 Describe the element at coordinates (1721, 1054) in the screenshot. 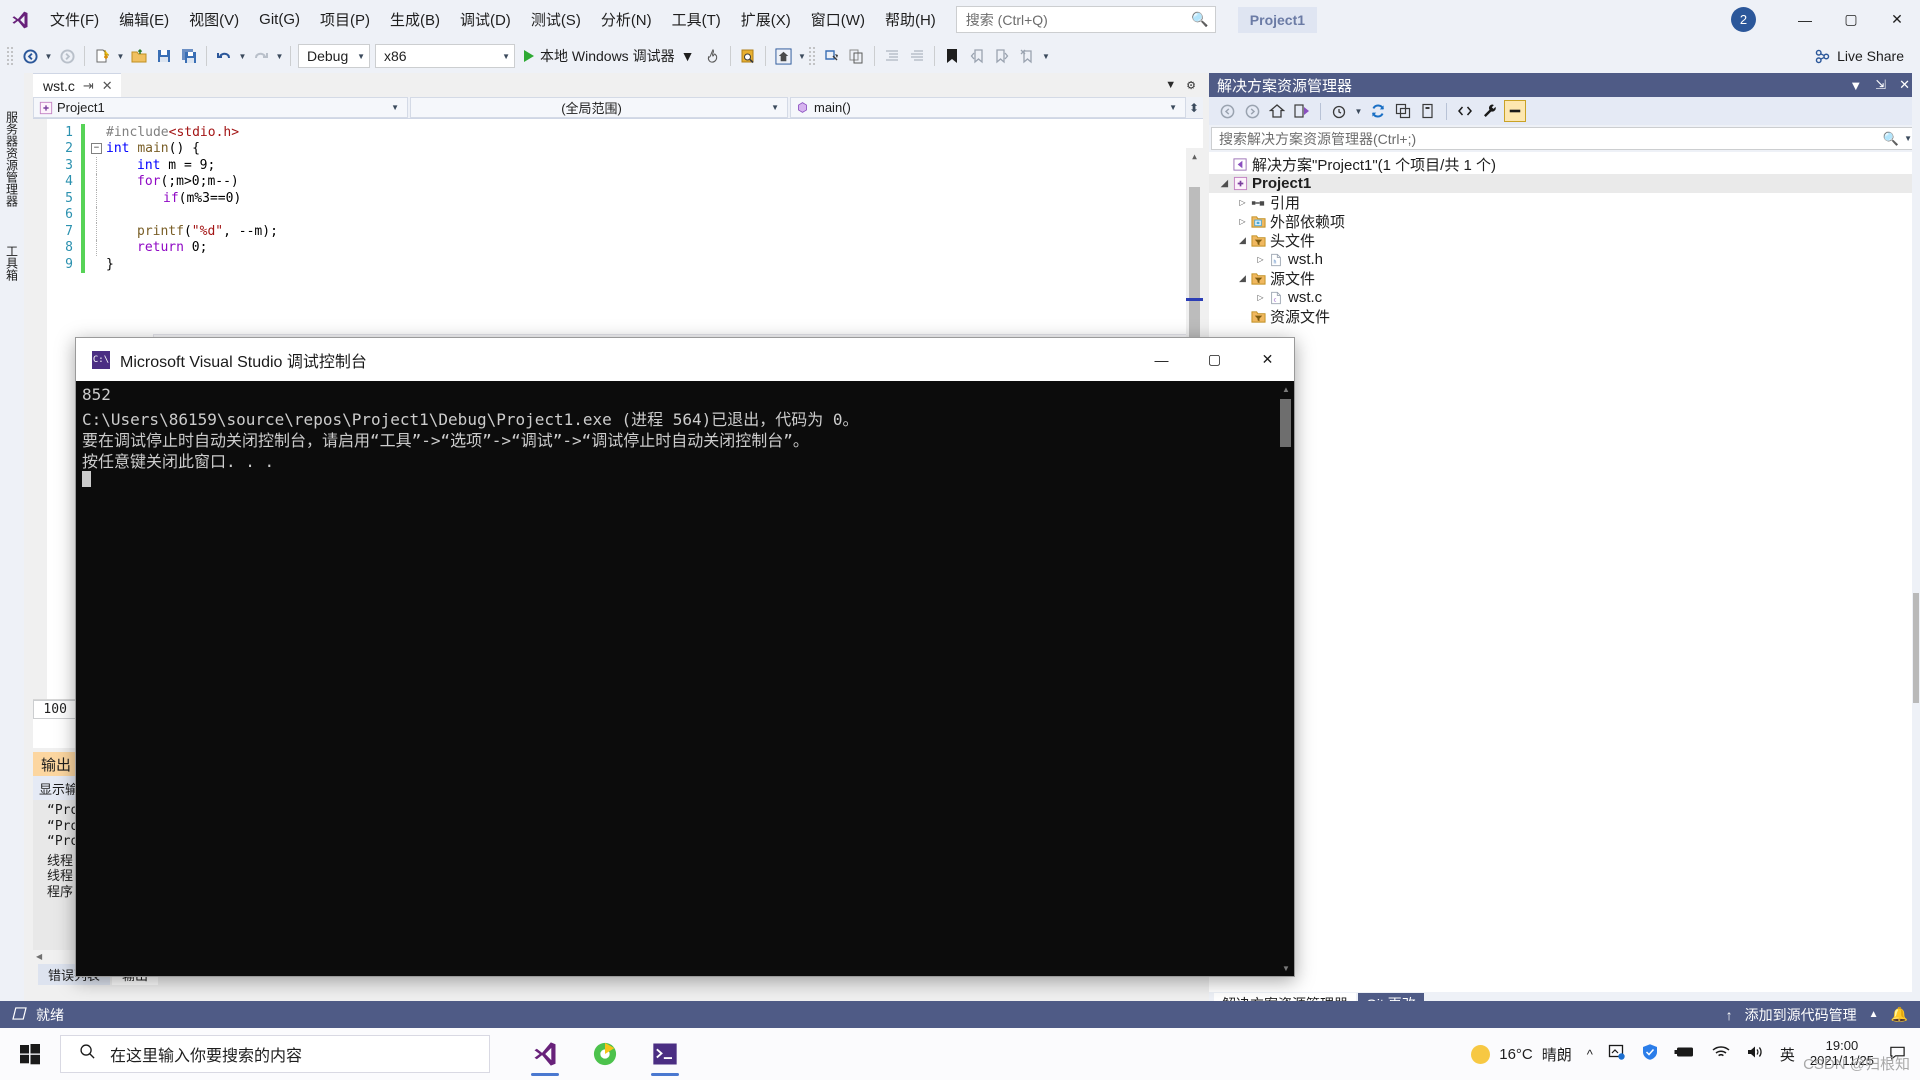

I see `wifi-icon` at that location.